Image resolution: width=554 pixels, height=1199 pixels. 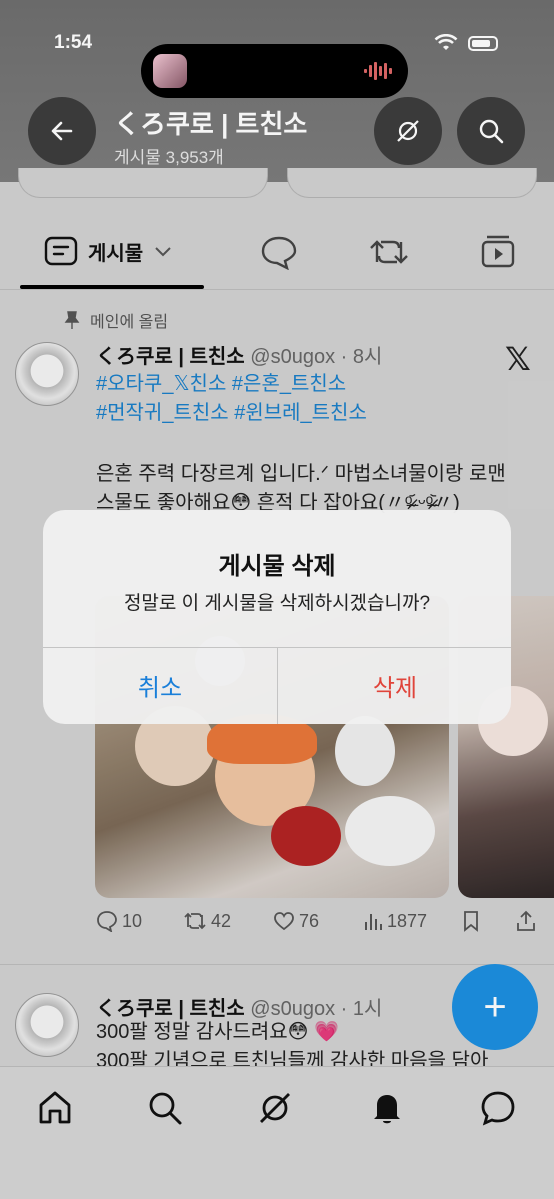 I want to click on dialog-title: 게시물 삭제, so click(x=277, y=566).